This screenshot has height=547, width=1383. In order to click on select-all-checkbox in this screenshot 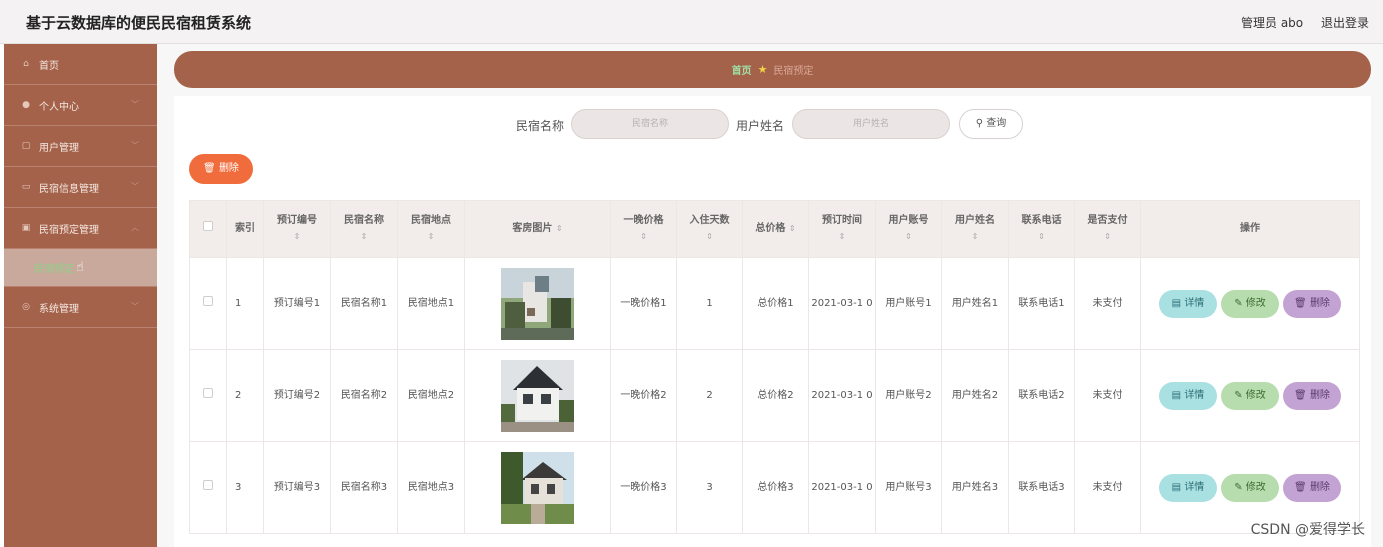, I will do `click(208, 226)`.